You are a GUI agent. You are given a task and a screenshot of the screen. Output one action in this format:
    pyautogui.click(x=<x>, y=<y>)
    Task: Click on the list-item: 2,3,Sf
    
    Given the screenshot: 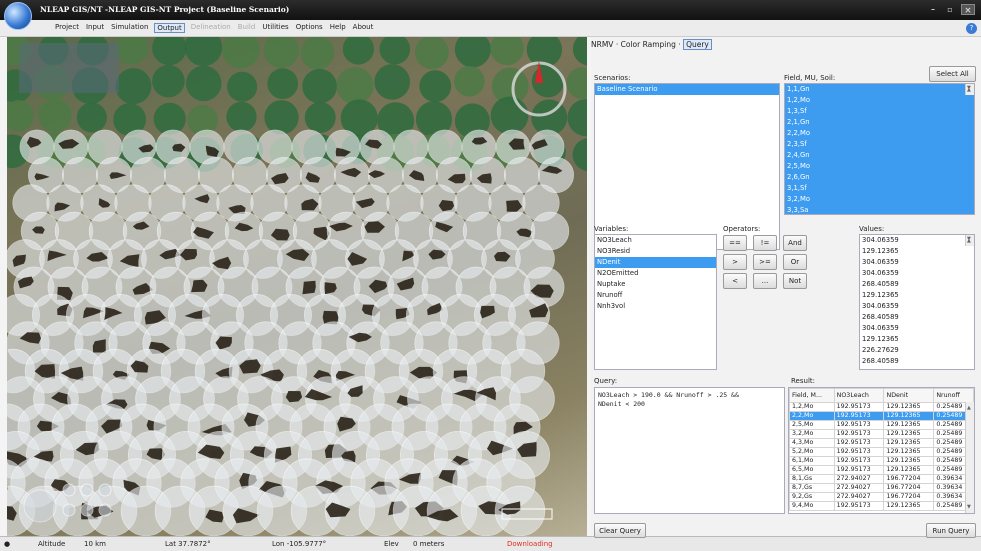 What is the action you would take?
    pyautogui.click(x=879, y=144)
    